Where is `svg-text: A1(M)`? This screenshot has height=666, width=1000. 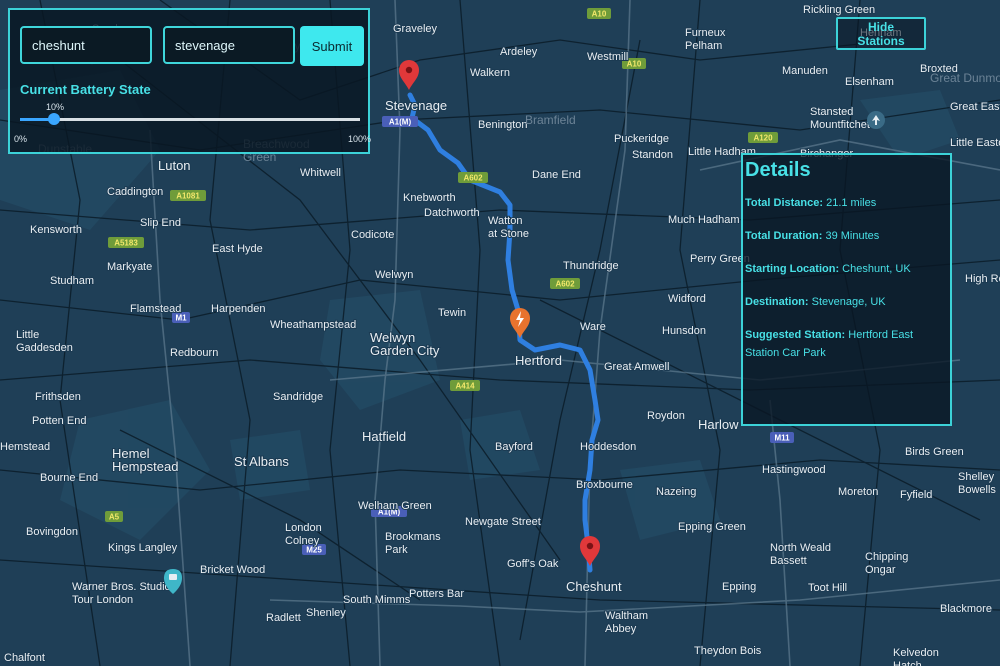 svg-text: A1(M) is located at coordinates (400, 122).